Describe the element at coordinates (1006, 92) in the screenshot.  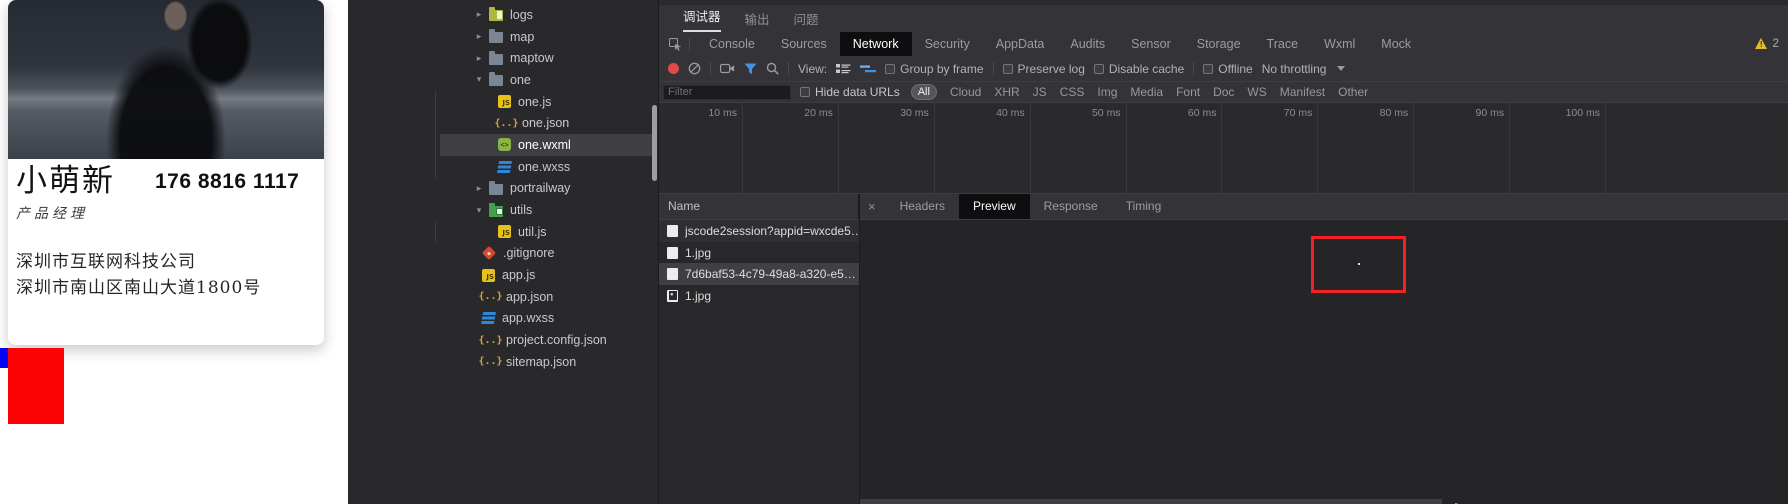
I see `filter-type-xhr: XHR` at that location.